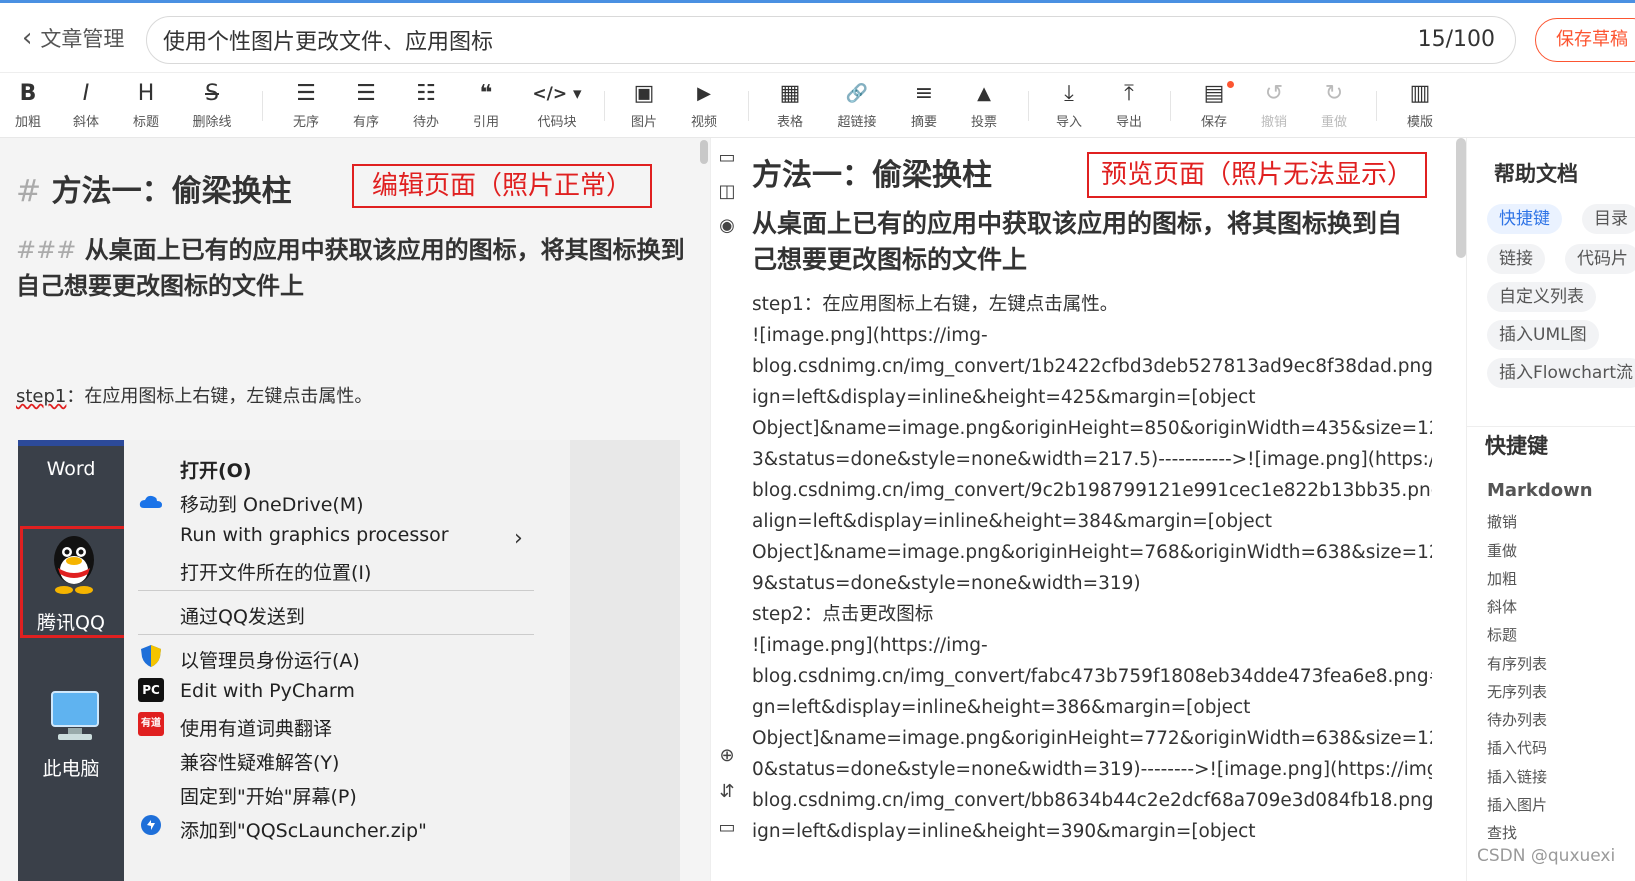 This screenshot has height=881, width=1635. What do you see at coordinates (366, 93) in the screenshot?
I see `ordered-list-icon: ☰` at bounding box center [366, 93].